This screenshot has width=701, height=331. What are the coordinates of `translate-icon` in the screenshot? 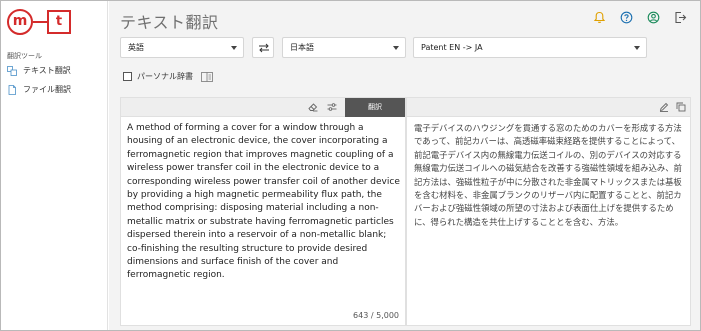 It's located at (12, 70).